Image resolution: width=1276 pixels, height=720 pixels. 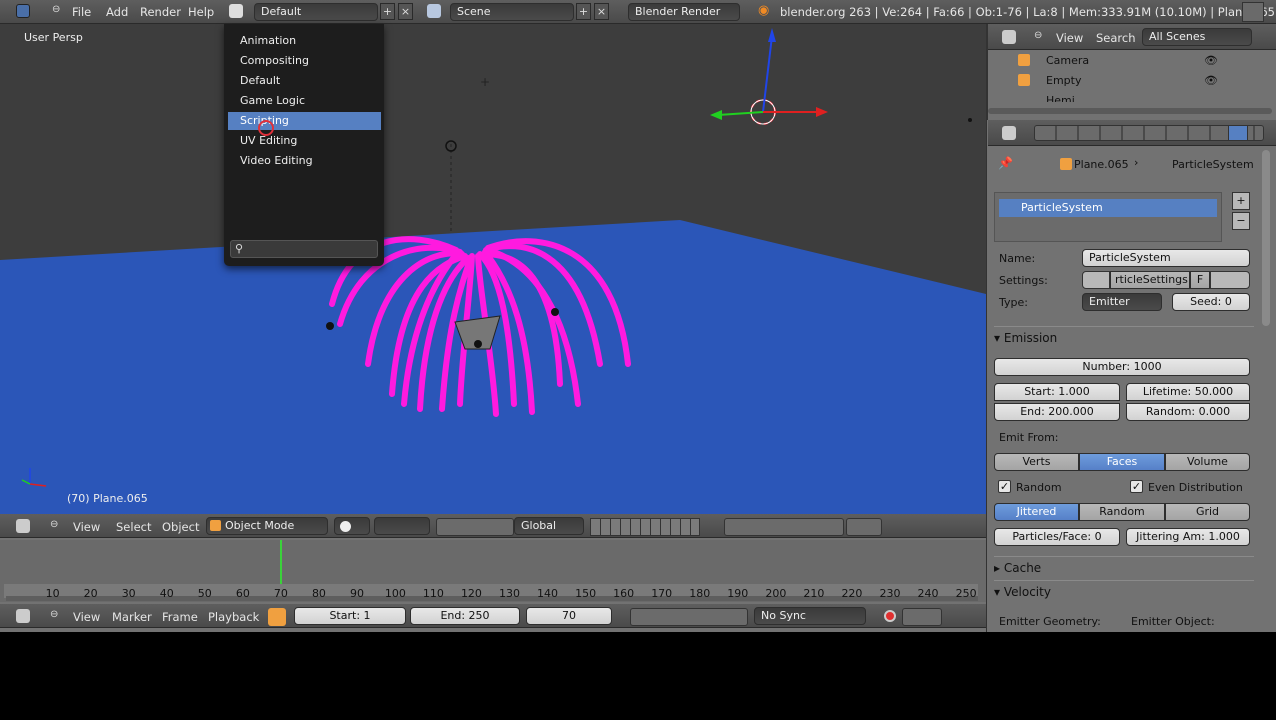 I want to click on jittering-amount-field: Jittering Am: 1.000, so click(x=1188, y=537).